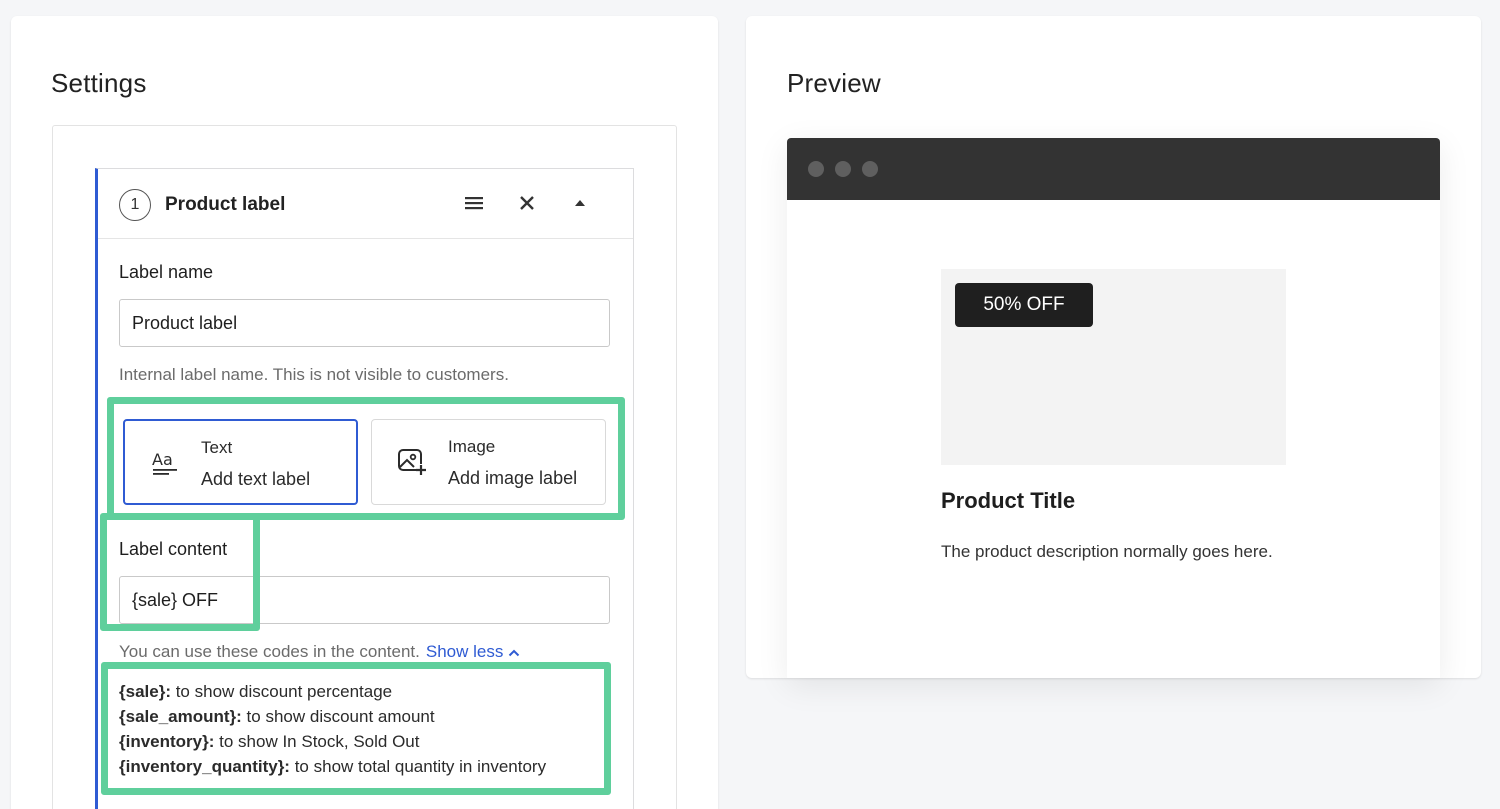  What do you see at coordinates (464, 651) in the screenshot?
I see `show-less-label: Show less` at bounding box center [464, 651].